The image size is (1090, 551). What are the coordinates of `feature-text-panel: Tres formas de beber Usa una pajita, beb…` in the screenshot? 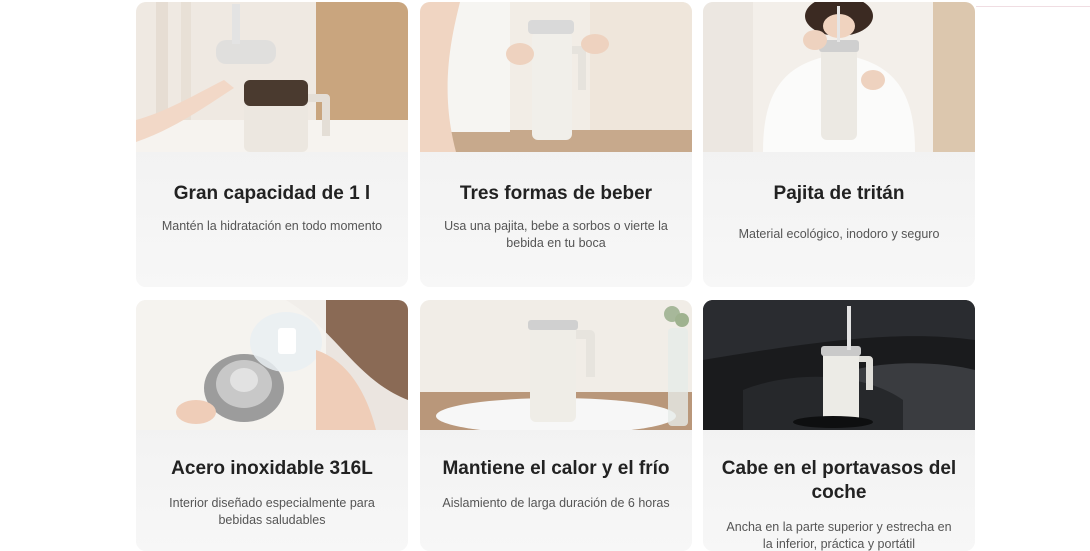 It's located at (556, 219).